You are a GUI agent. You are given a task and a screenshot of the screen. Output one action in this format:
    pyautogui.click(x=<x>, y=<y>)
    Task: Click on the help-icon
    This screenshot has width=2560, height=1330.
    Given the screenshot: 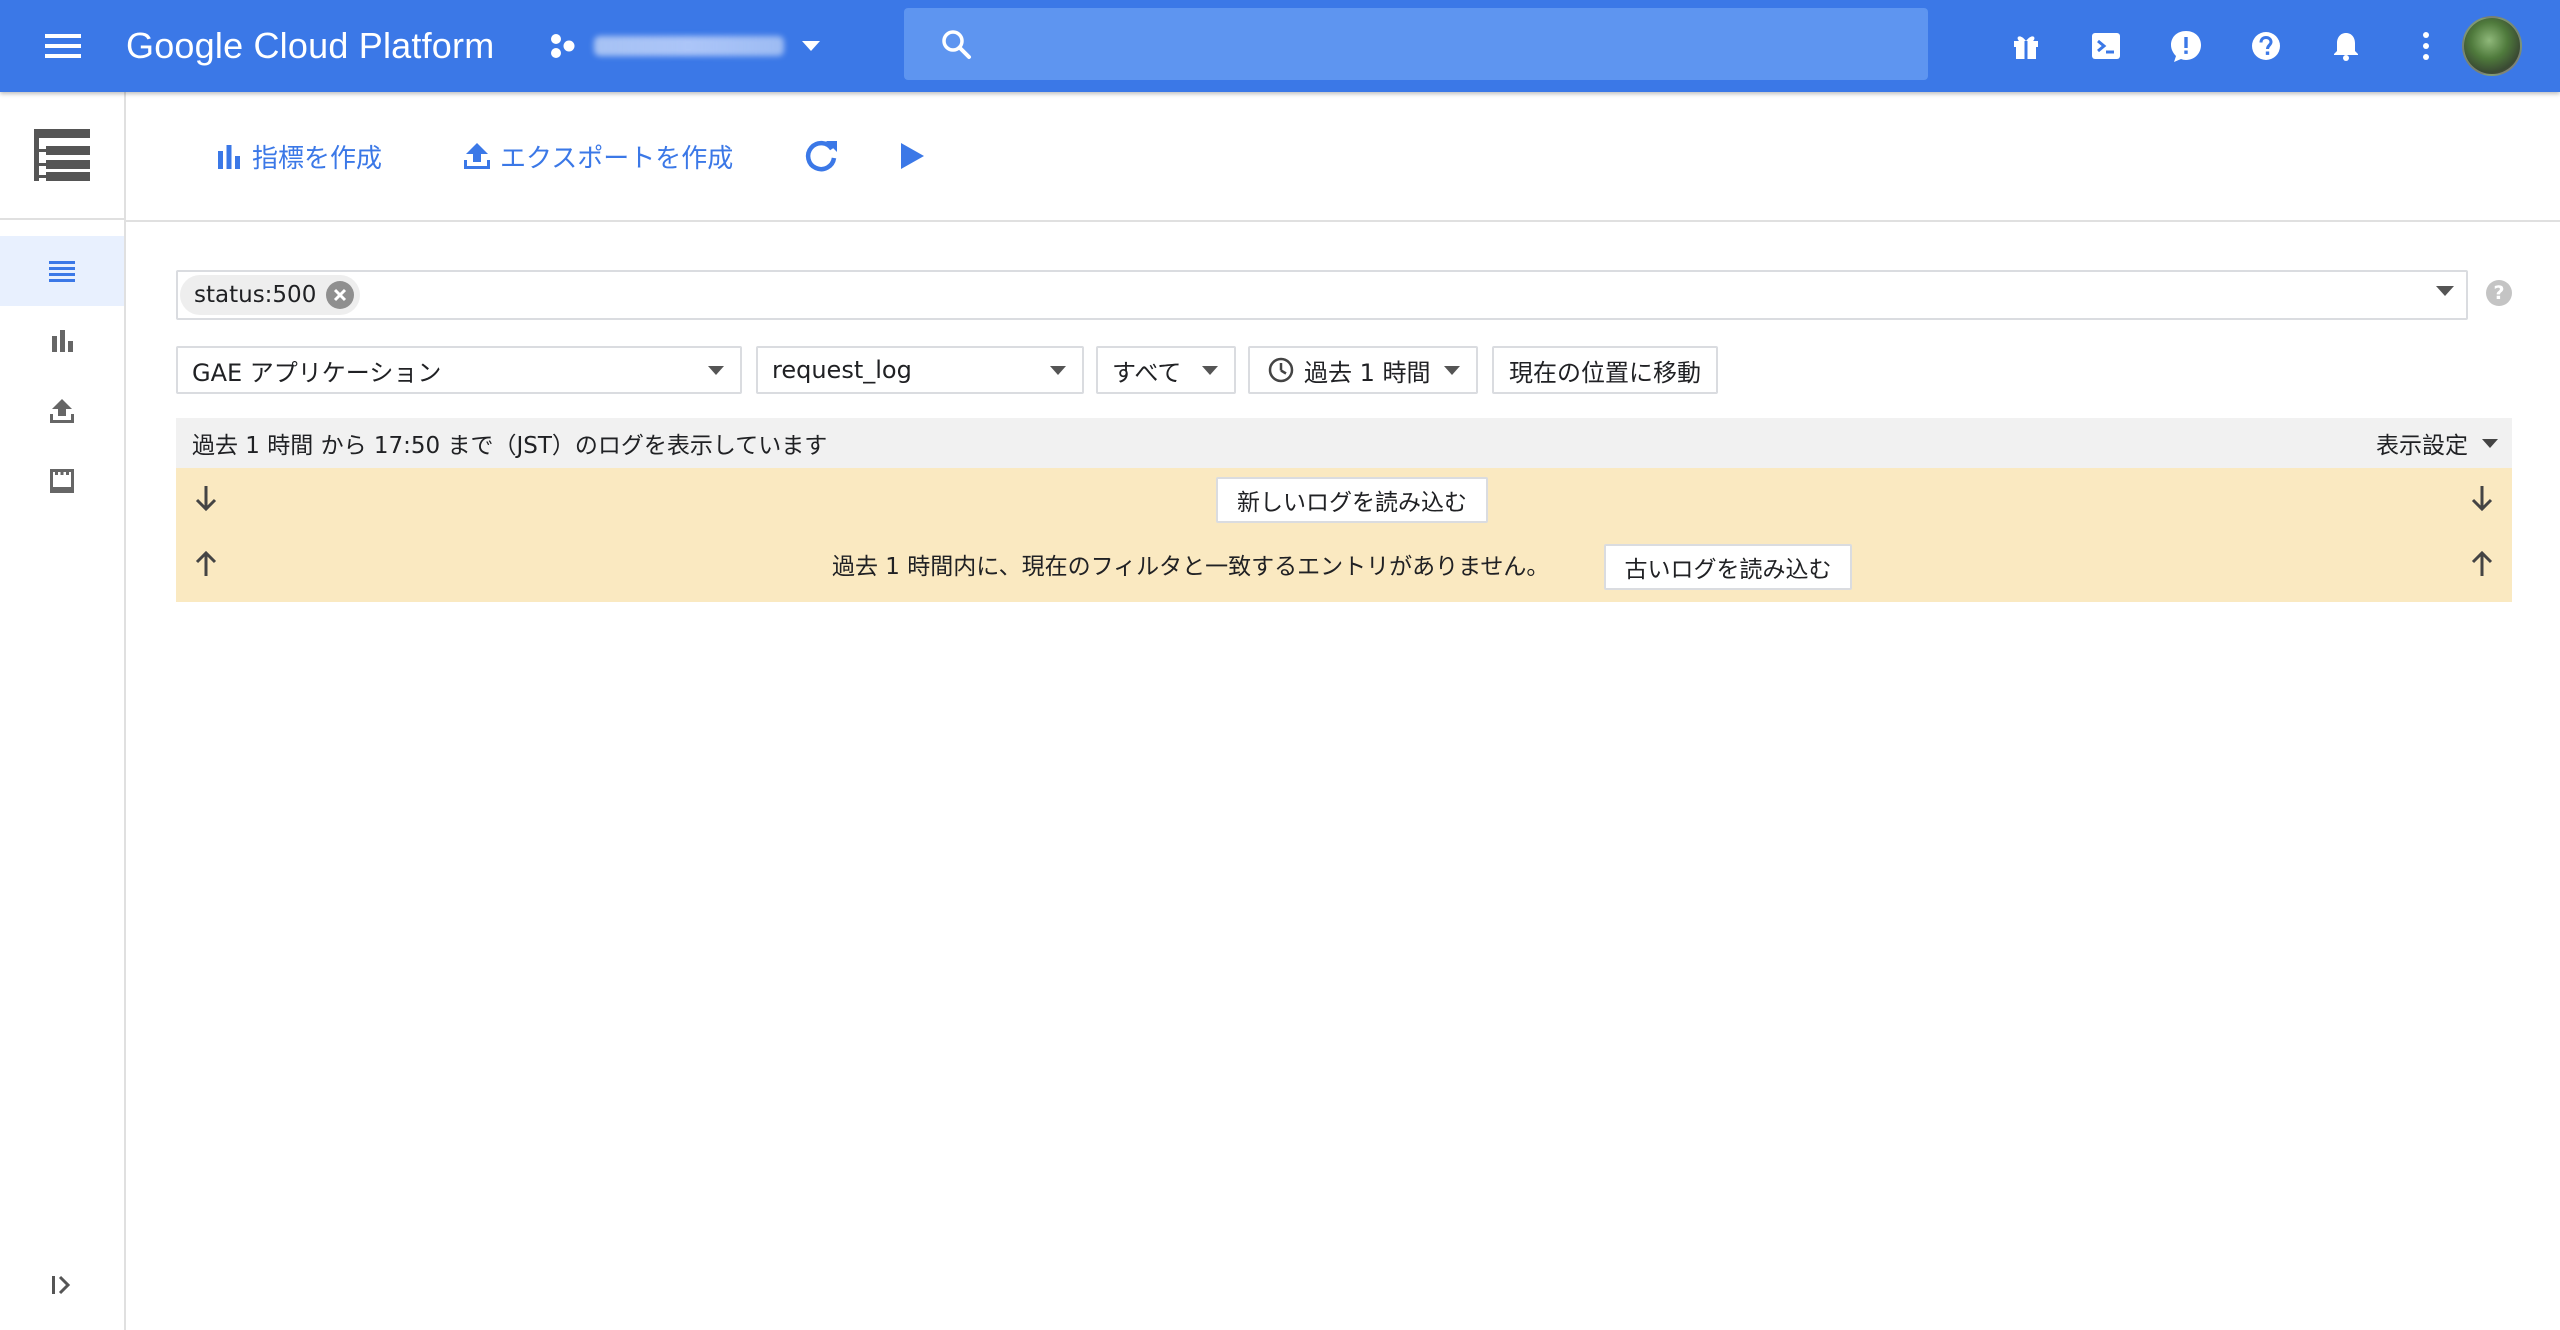 What is the action you would take?
    pyautogui.click(x=2266, y=46)
    